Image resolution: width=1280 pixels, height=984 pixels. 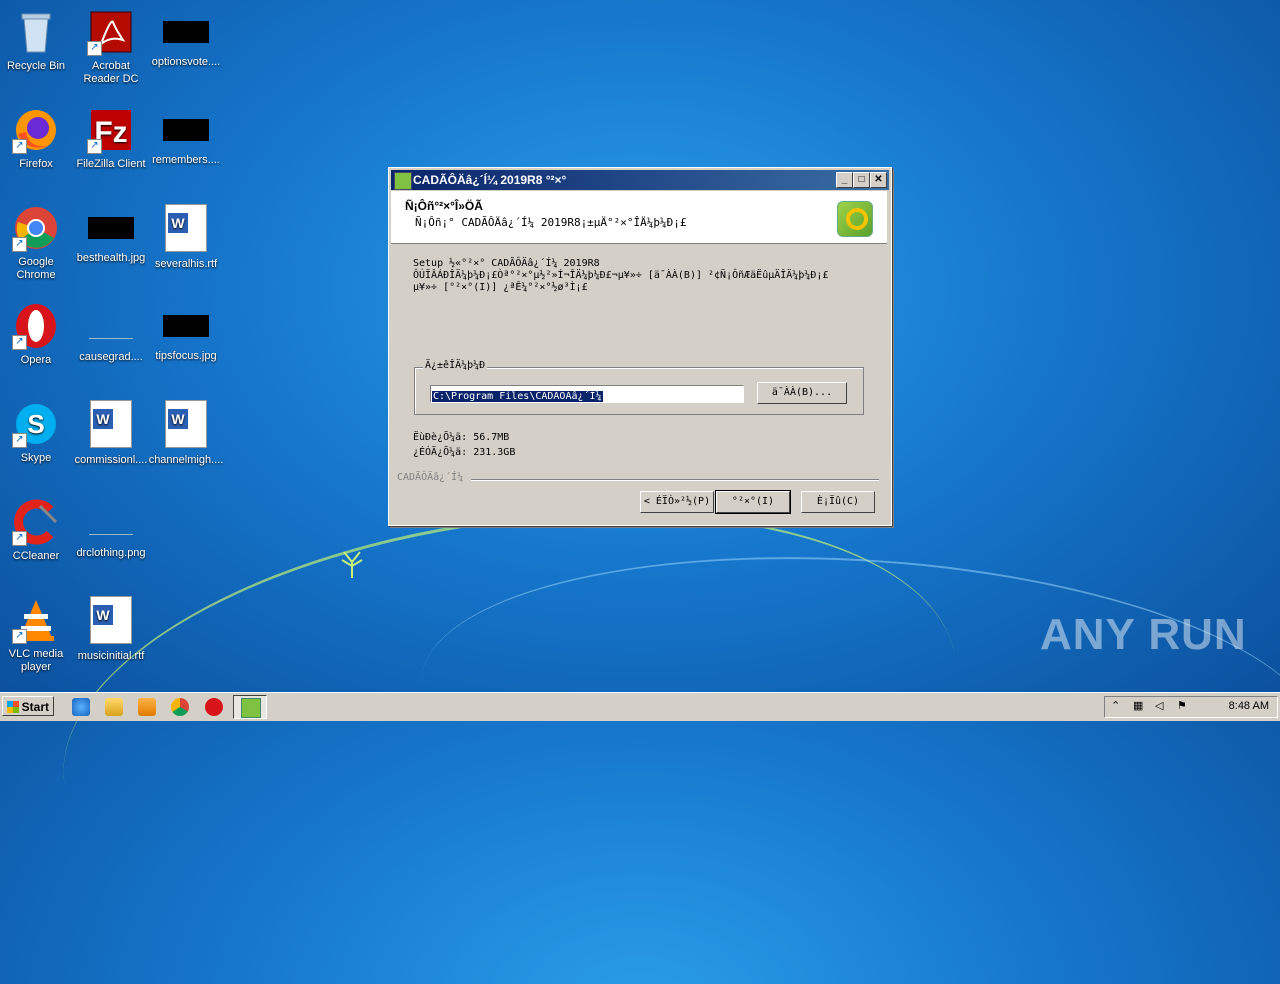 I want to click on desktop-icon-label: tipsfocus.jpg, so click(x=186, y=356).